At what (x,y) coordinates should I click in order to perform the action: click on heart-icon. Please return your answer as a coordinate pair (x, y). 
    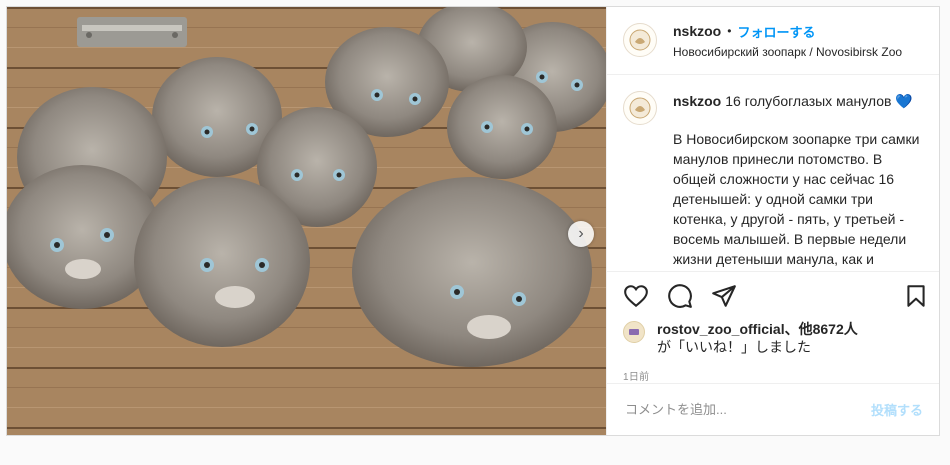
    Looking at the image, I should click on (636, 296).